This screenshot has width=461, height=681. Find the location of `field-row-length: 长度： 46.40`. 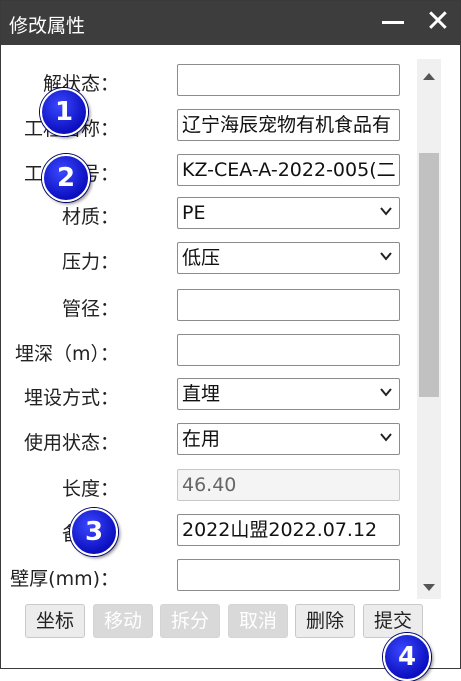

field-row-length: 长度： 46.40 is located at coordinates (206, 485).